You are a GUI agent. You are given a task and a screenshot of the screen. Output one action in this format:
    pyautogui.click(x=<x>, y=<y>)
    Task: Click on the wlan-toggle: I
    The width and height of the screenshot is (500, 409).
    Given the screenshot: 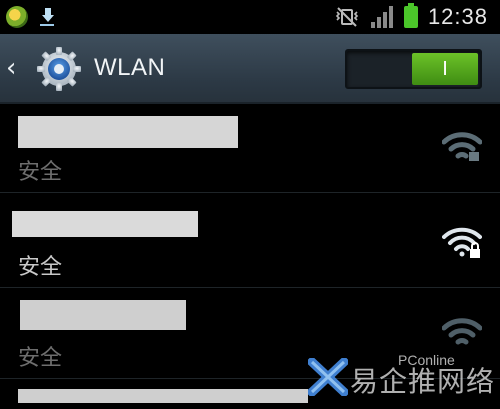 What is the action you would take?
    pyautogui.click(x=413, y=69)
    